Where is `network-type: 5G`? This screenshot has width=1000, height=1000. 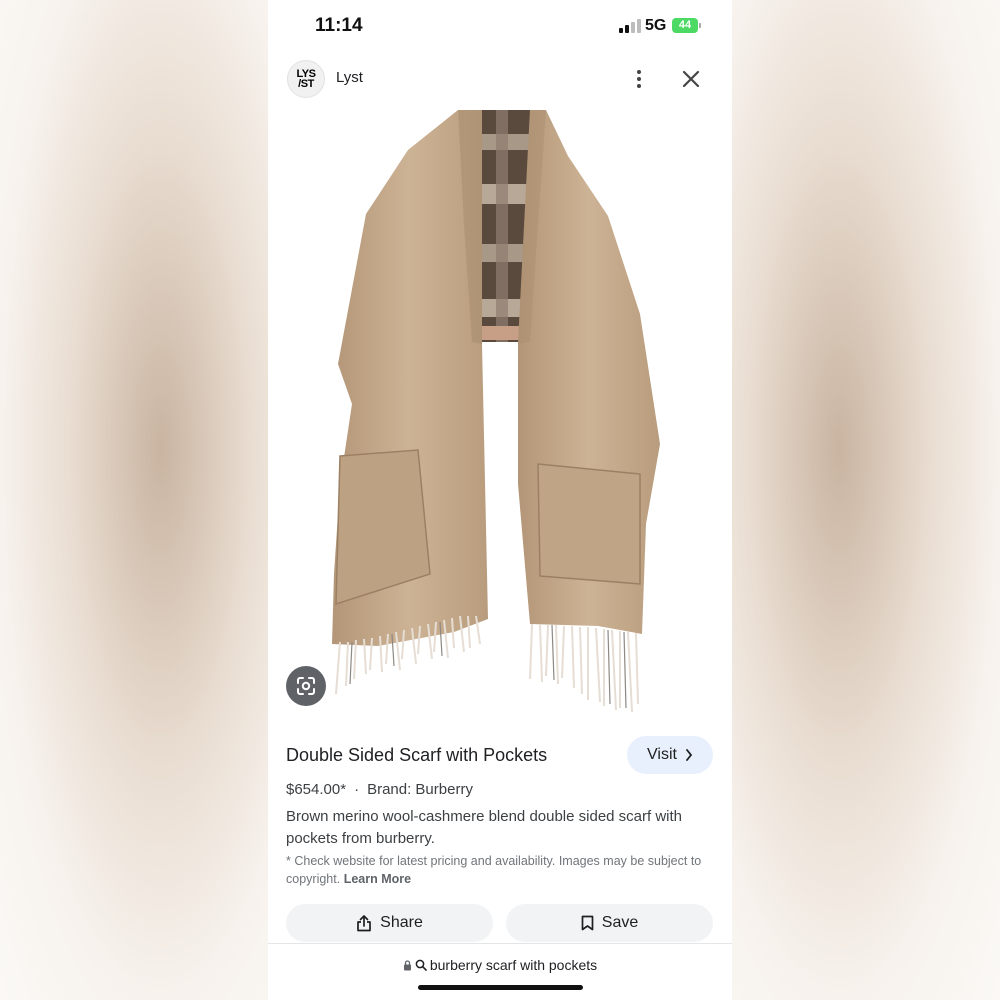
network-type: 5G is located at coordinates (656, 25).